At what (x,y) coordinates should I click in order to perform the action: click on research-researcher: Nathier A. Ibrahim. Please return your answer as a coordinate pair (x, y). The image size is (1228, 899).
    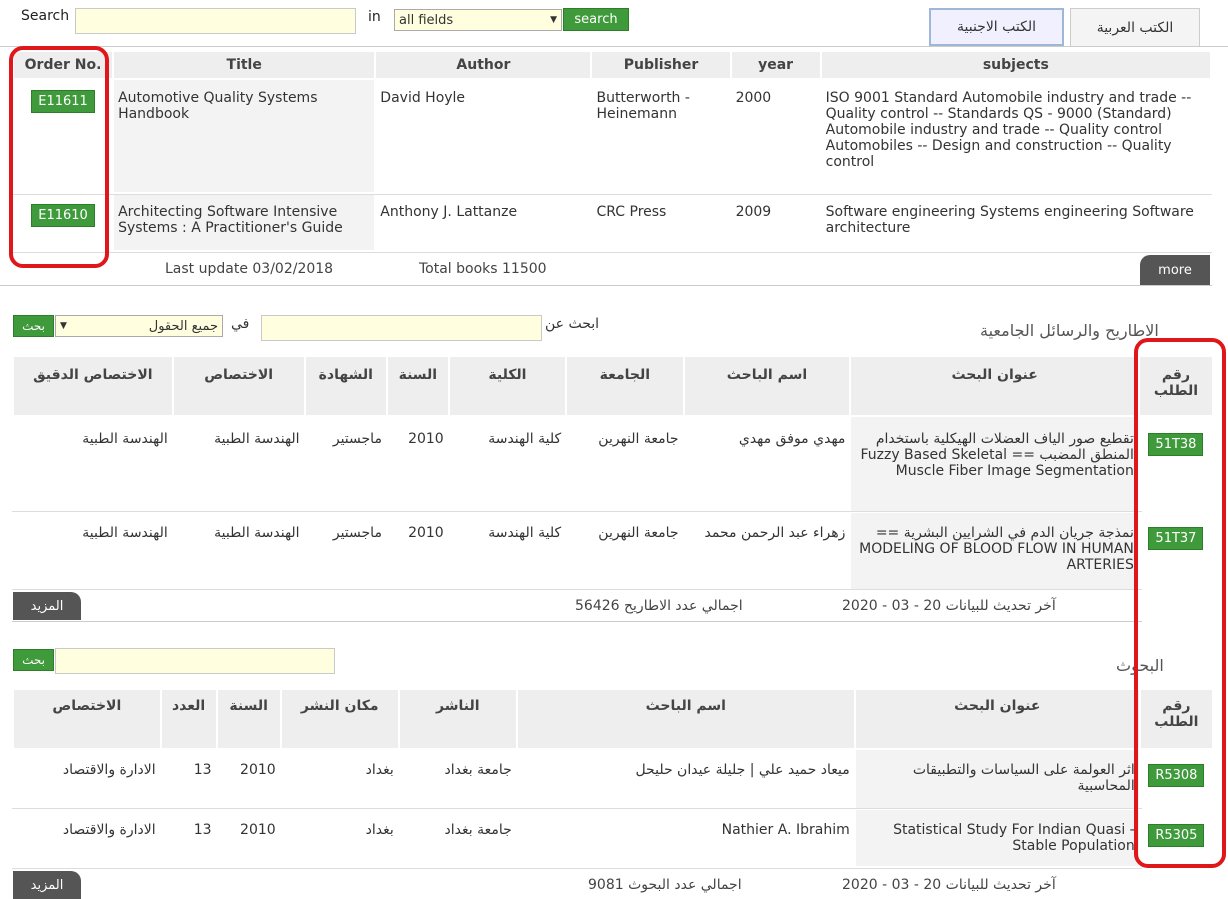
    Looking at the image, I should click on (785, 830).